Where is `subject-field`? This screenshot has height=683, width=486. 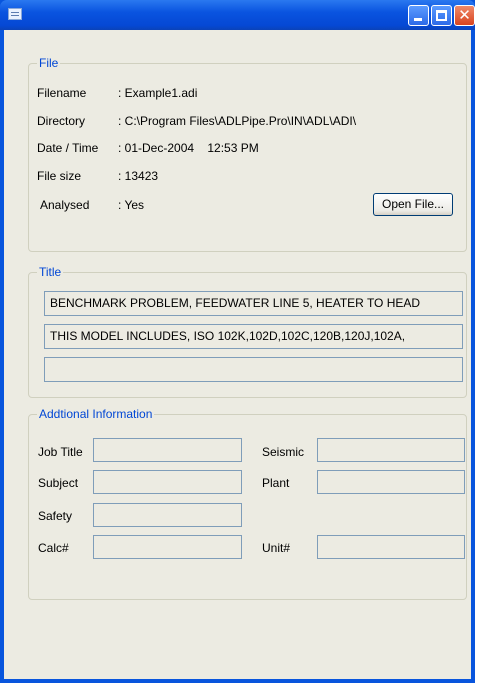 subject-field is located at coordinates (167, 482).